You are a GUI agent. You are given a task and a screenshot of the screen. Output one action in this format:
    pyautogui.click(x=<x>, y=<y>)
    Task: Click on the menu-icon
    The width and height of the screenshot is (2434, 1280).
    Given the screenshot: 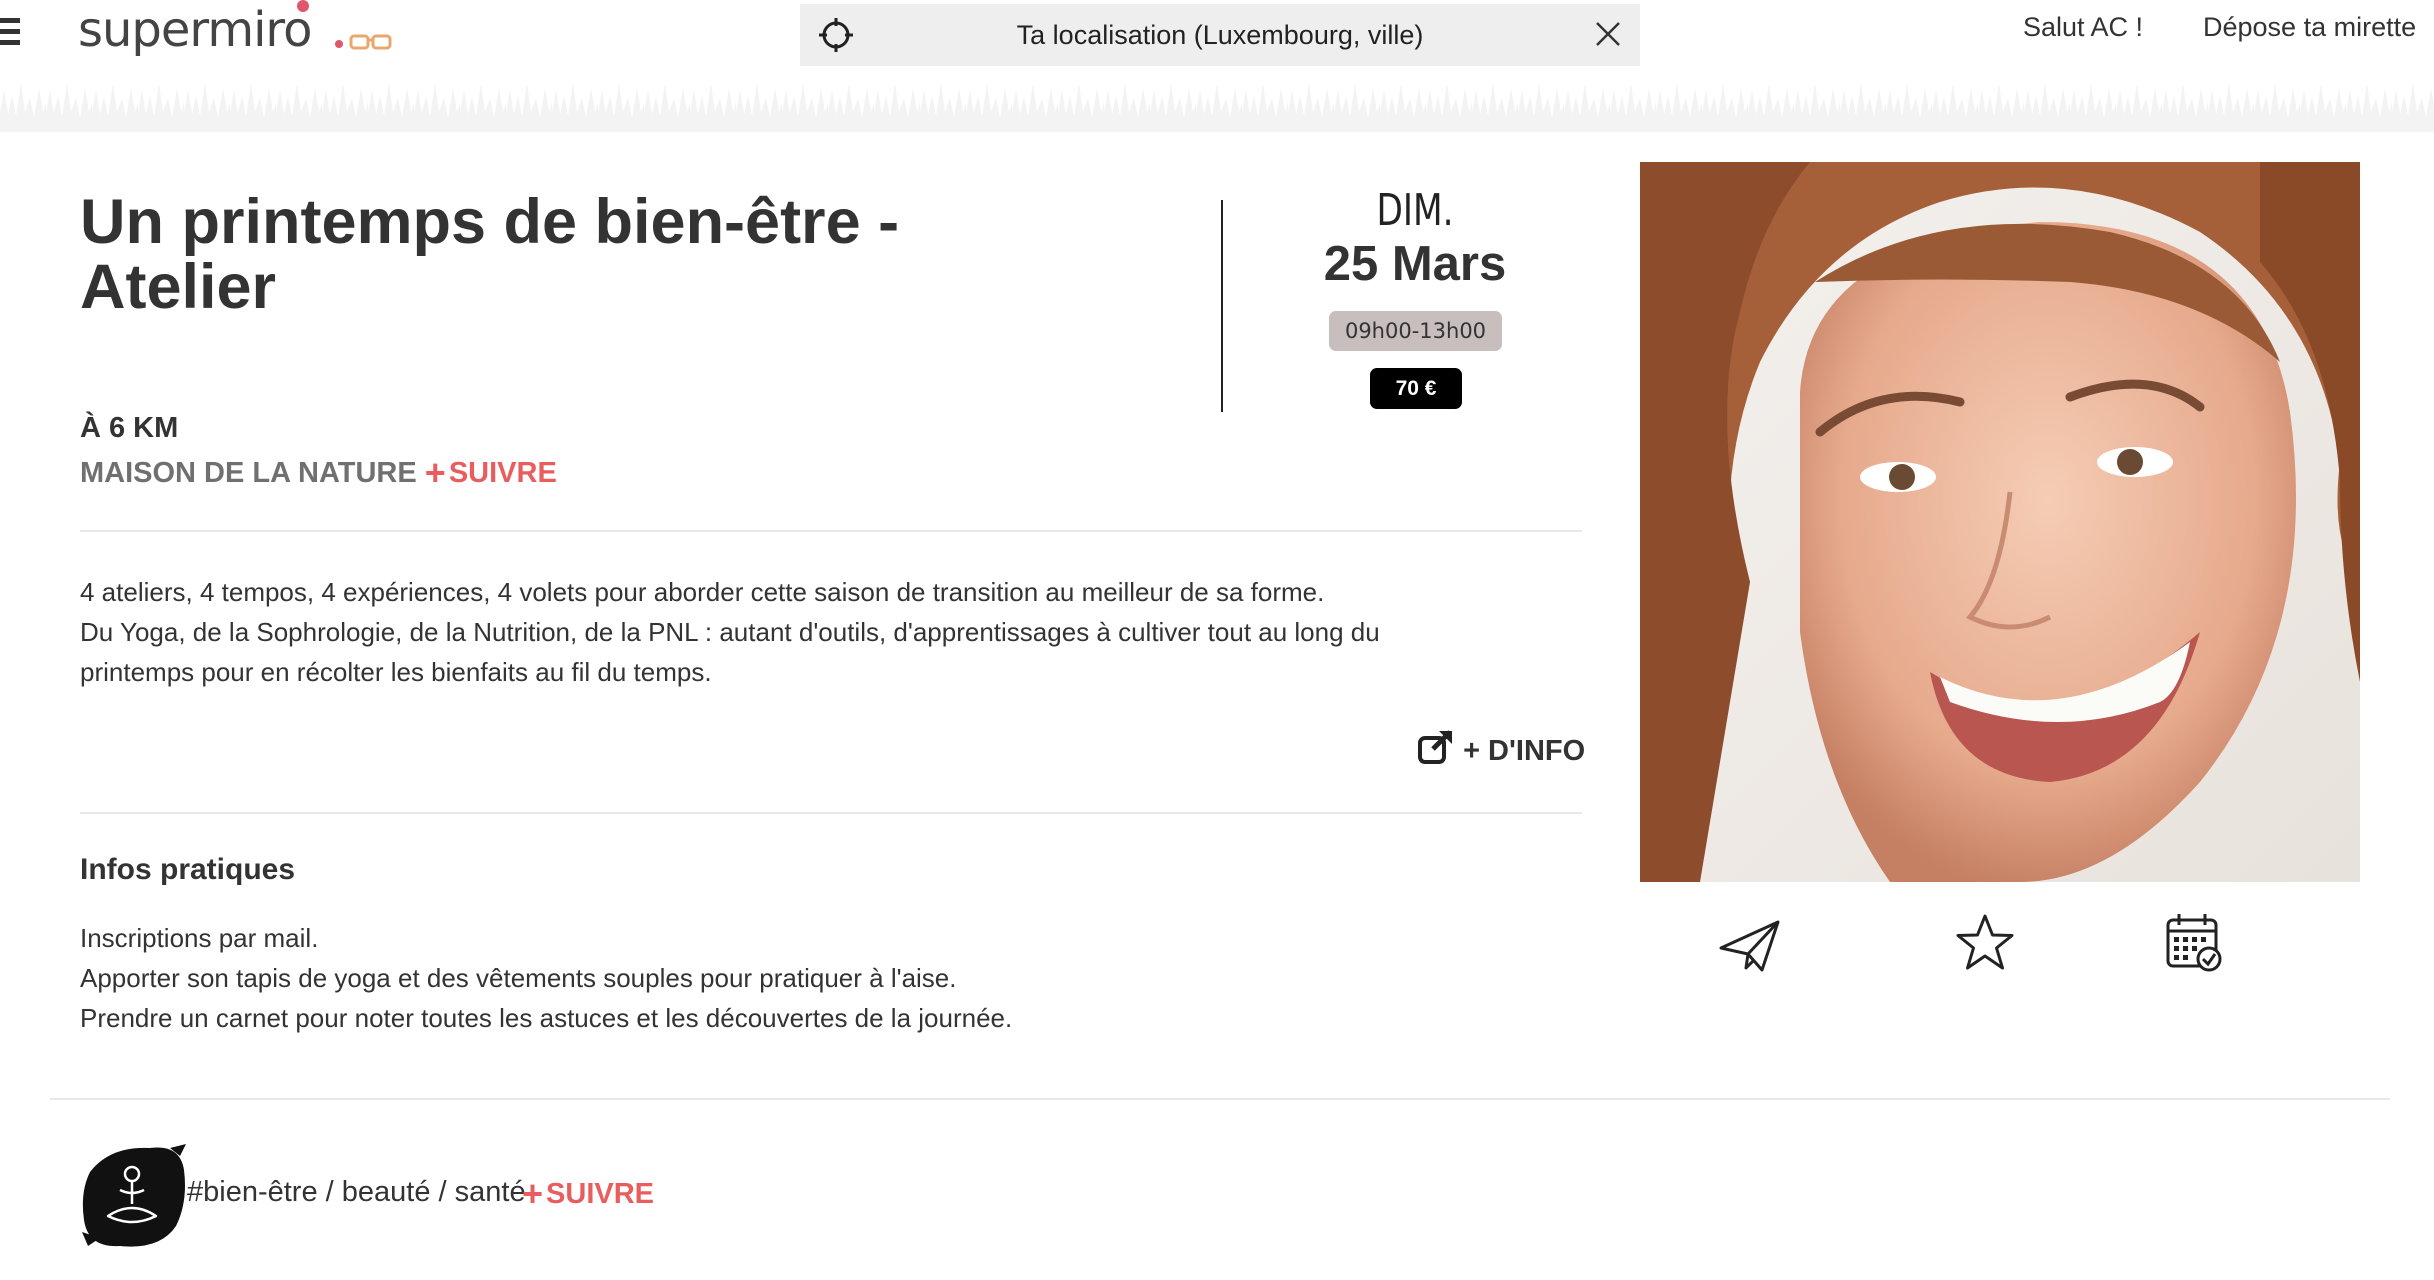 What is the action you would take?
    pyautogui.click(x=10, y=35)
    